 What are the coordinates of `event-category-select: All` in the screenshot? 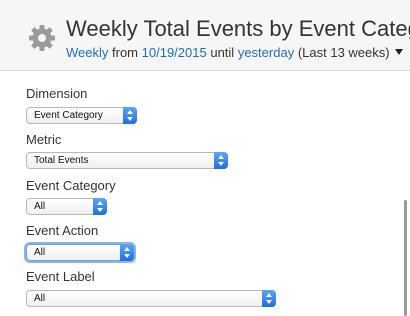 It's located at (66, 206).